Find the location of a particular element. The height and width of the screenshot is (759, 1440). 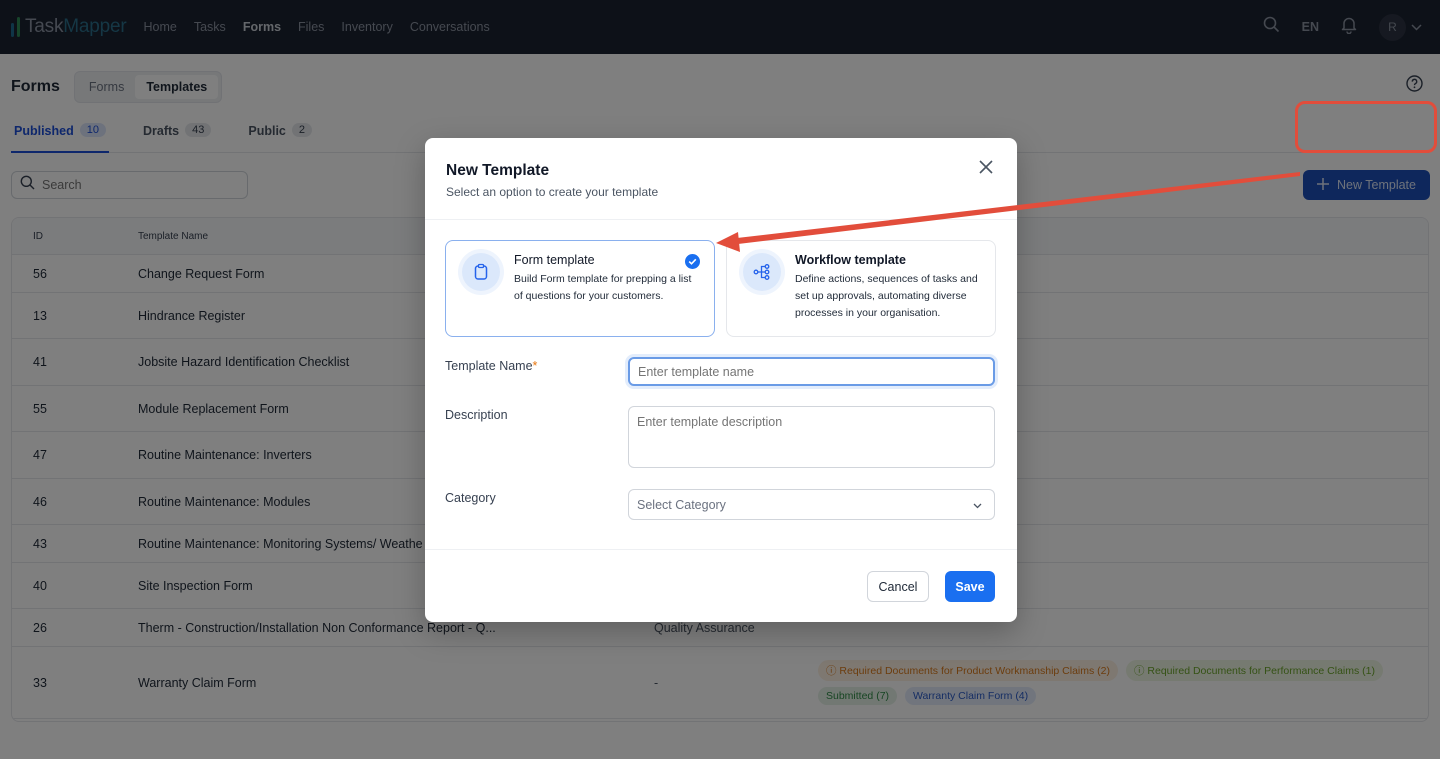

category-label: Category is located at coordinates (470, 498).